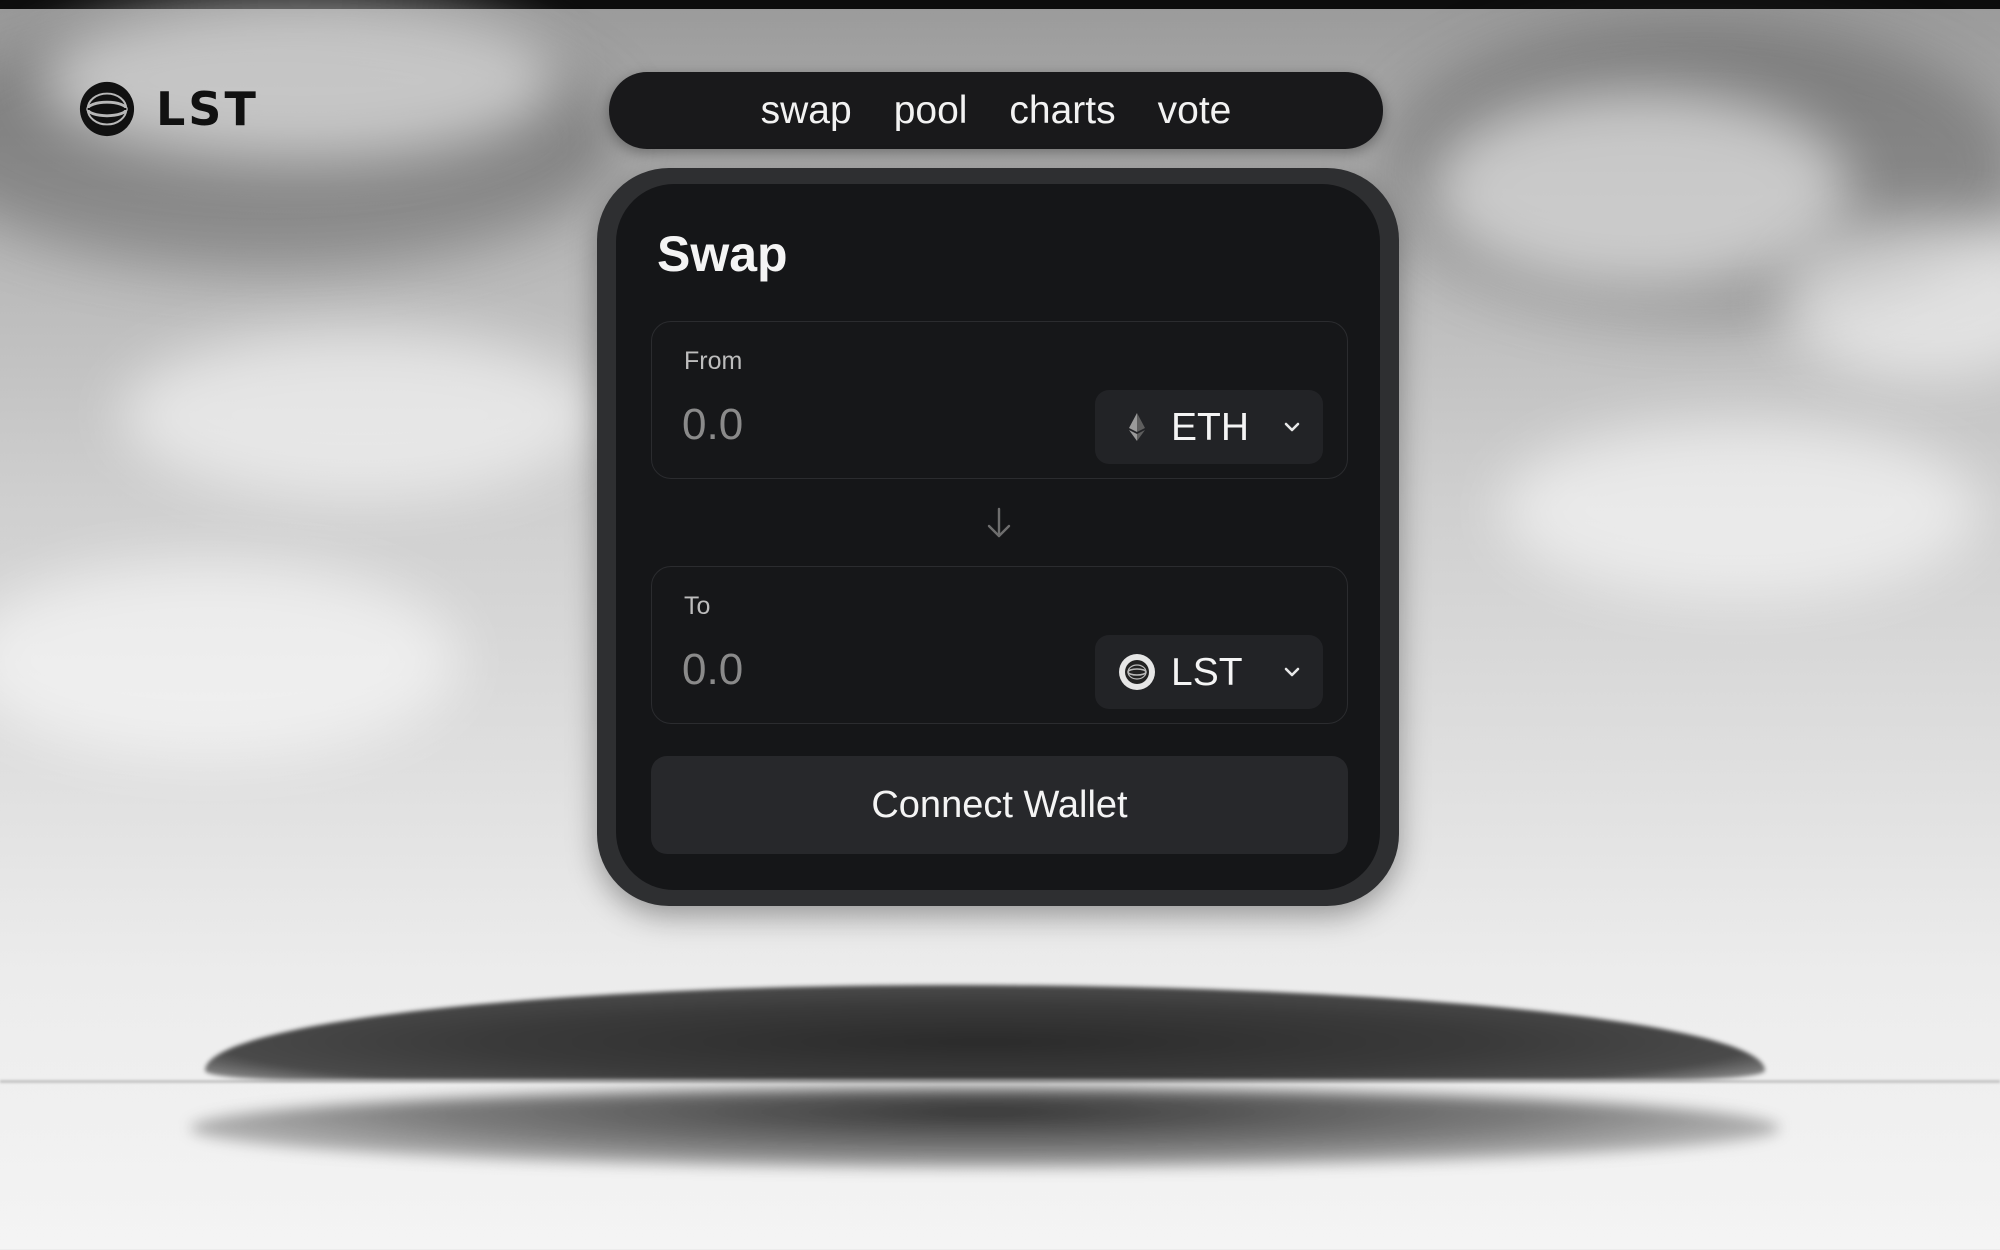 This screenshot has width=2000, height=1250. I want to click on lst-icon, so click(1137, 672).